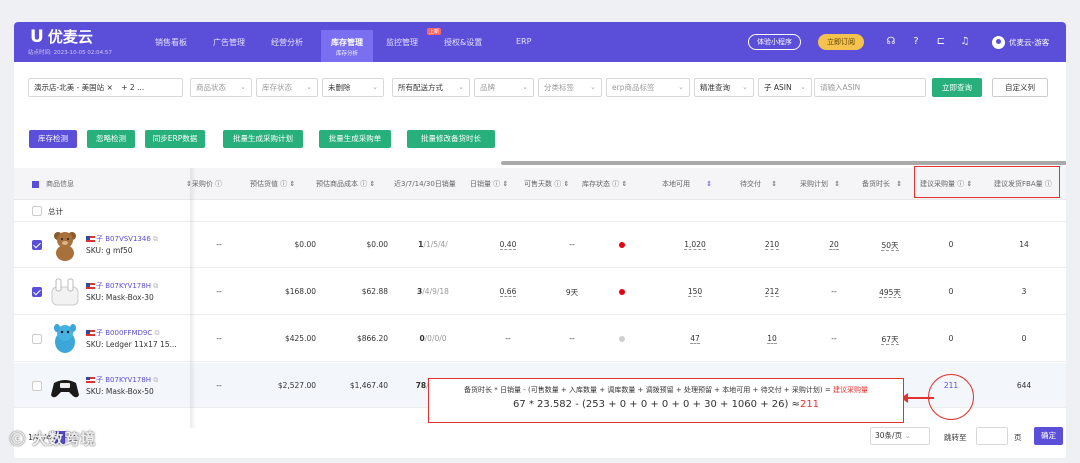 This screenshot has height=463, width=1080. What do you see at coordinates (1024, 291) in the screenshot?
I see `suggest-fba-value: 3` at bounding box center [1024, 291].